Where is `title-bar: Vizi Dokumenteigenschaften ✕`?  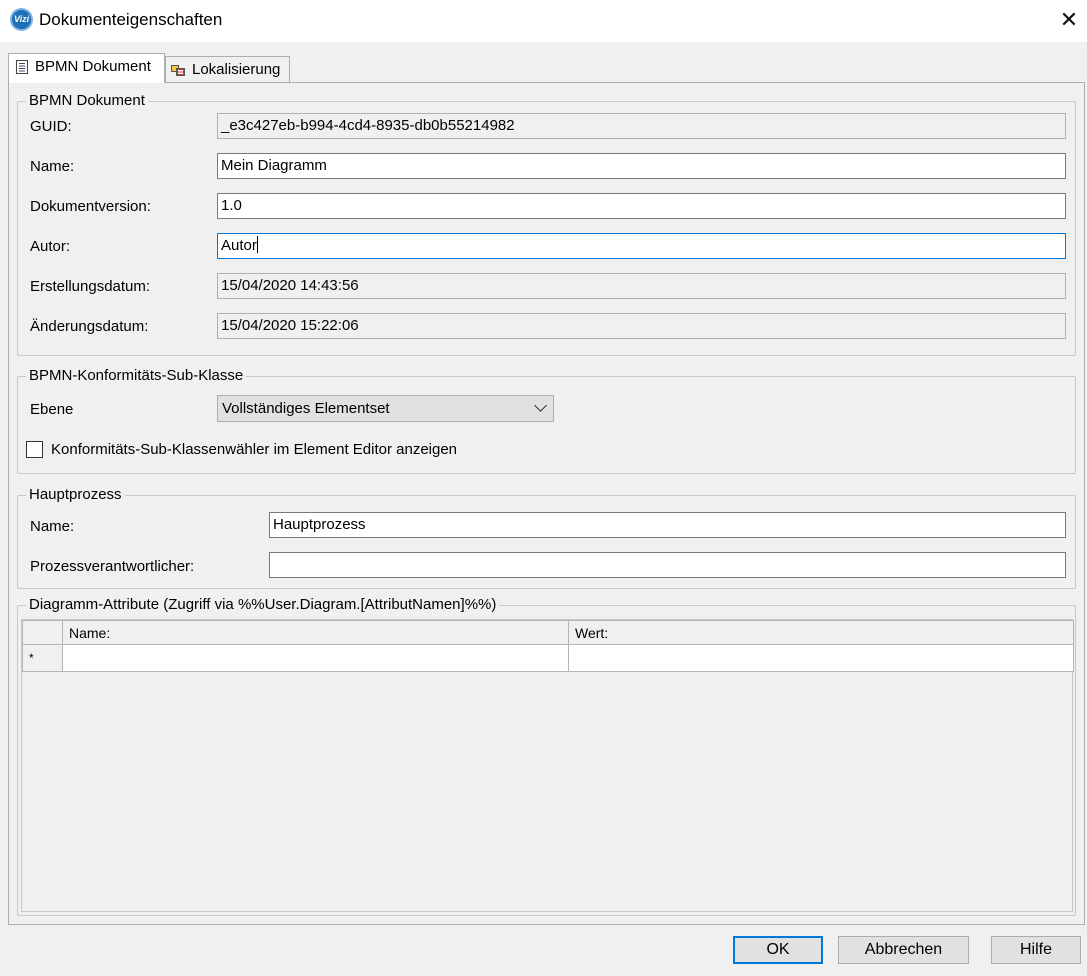
title-bar: Vizi Dokumenteigenschaften ✕ is located at coordinates (543, 21).